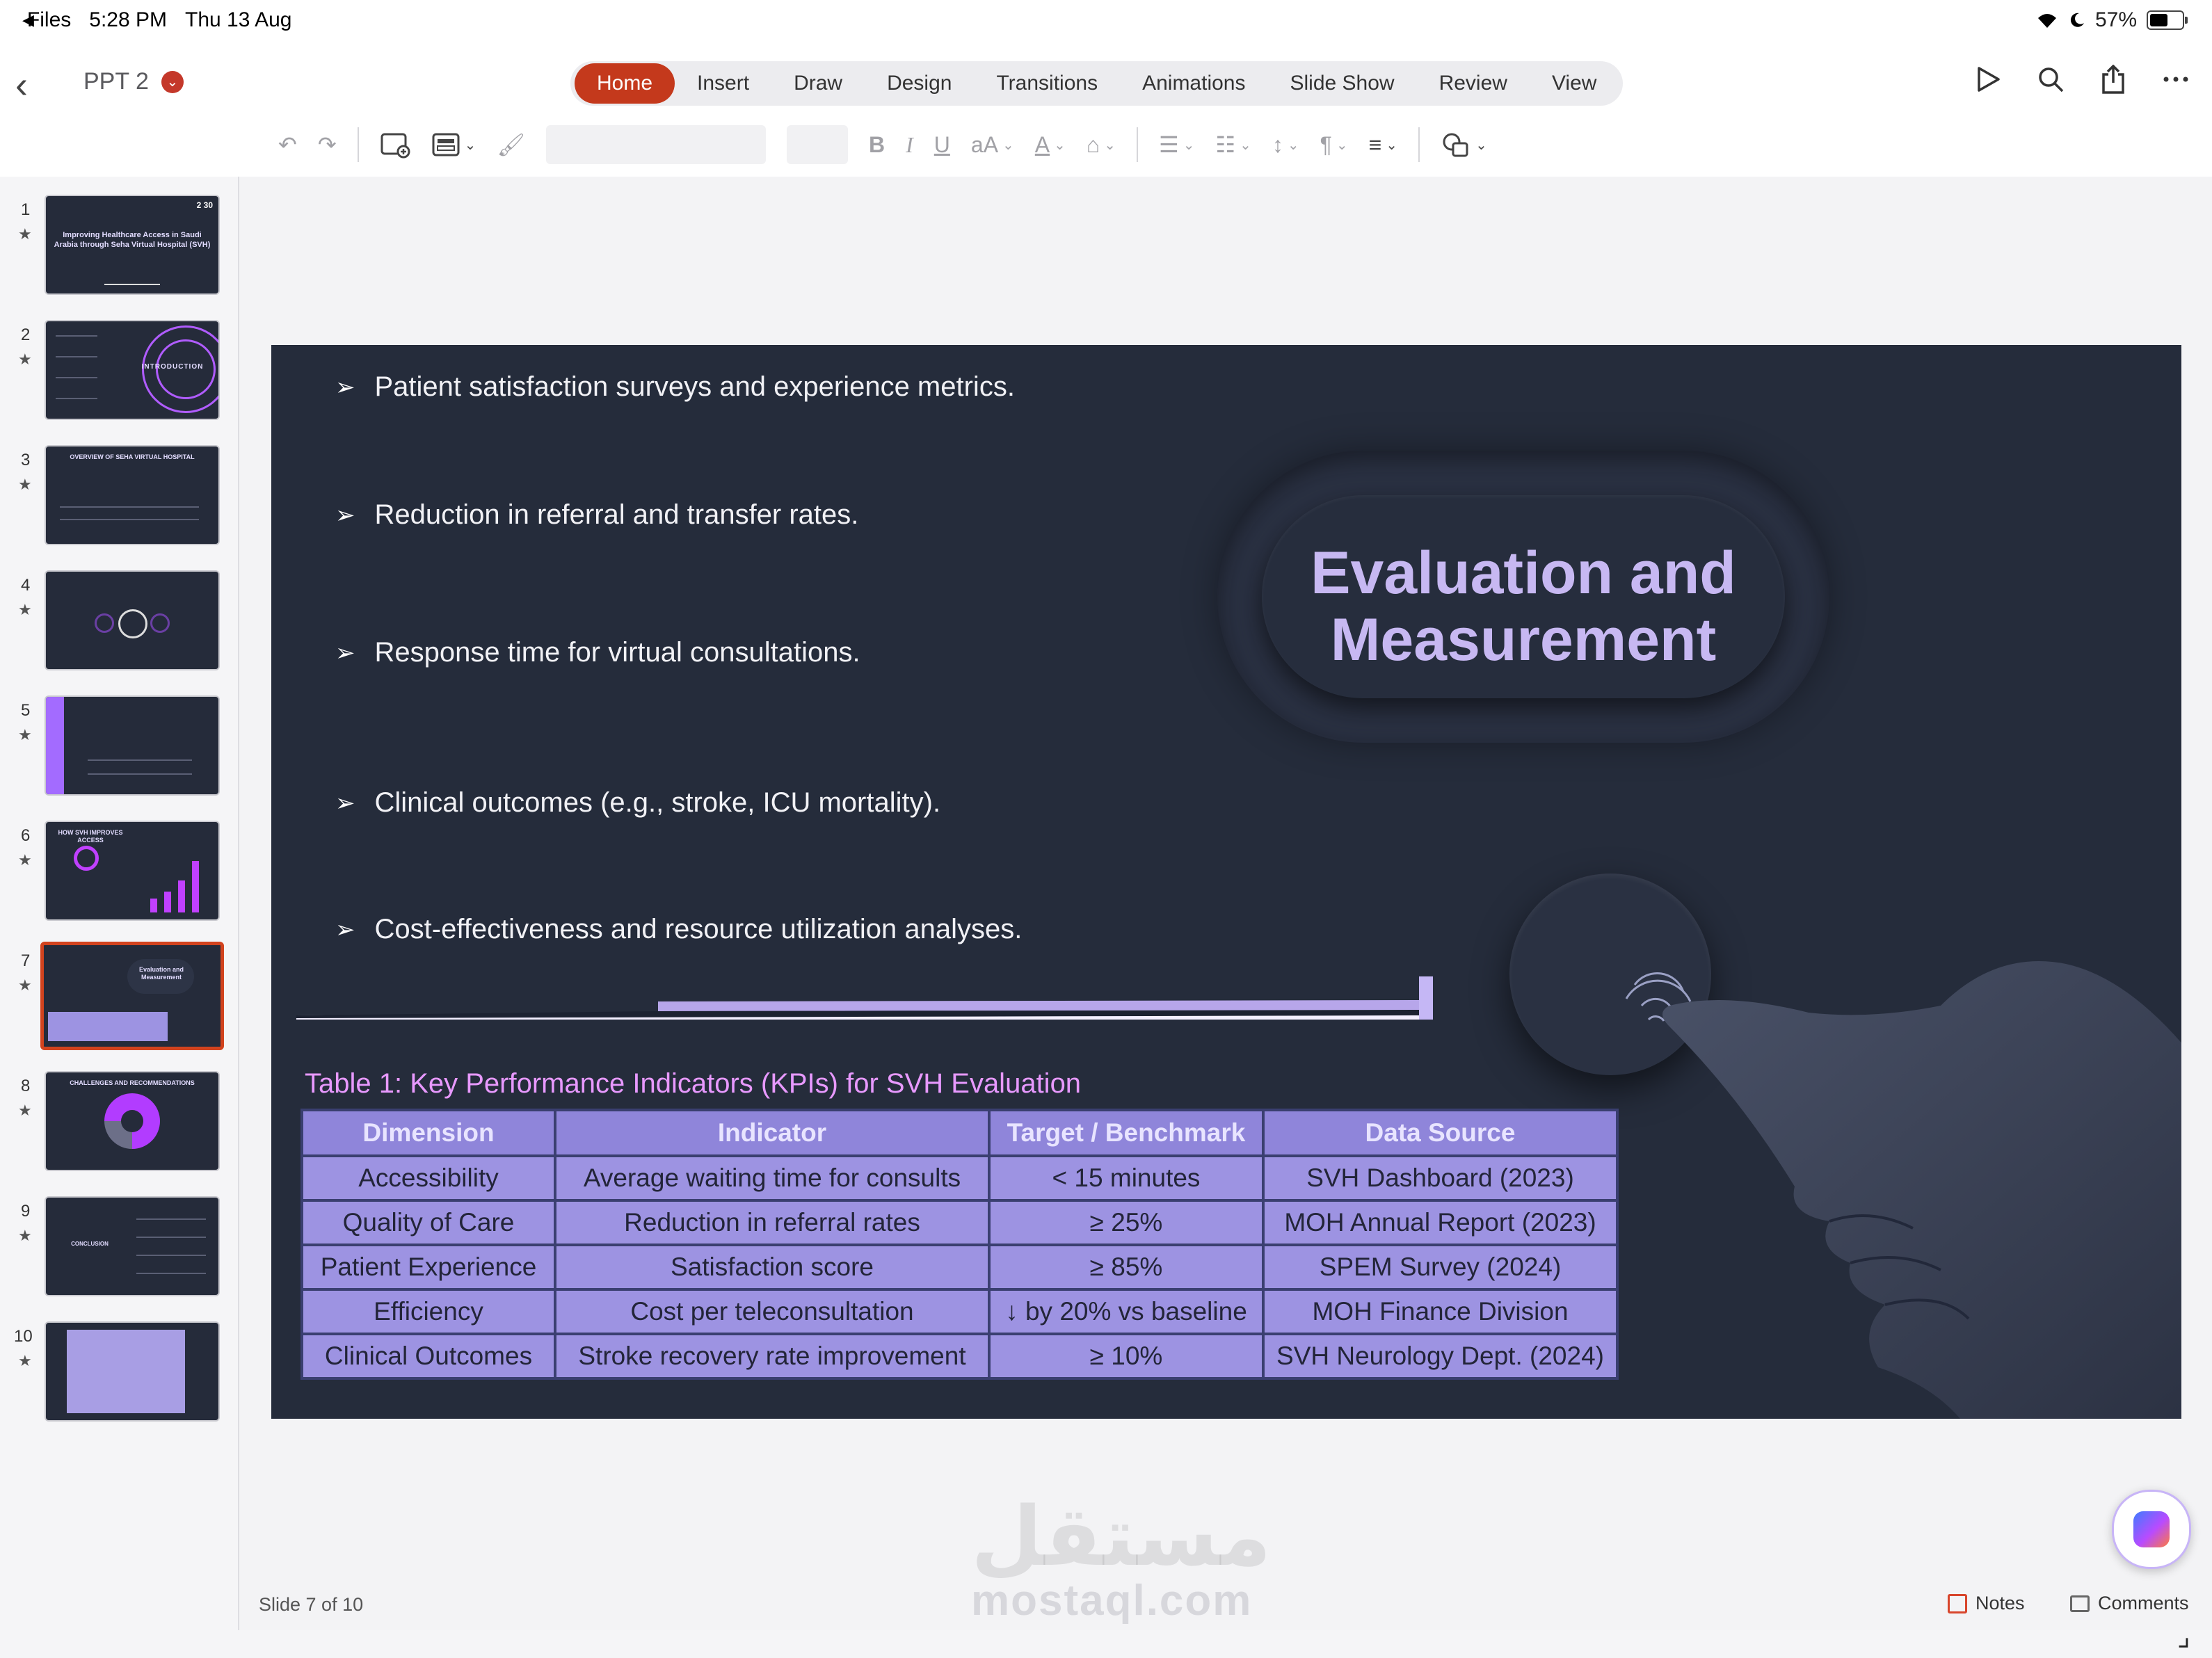  Describe the element at coordinates (1112, 1601) in the screenshot. I see `watermark-logo: mostaql.com` at that location.